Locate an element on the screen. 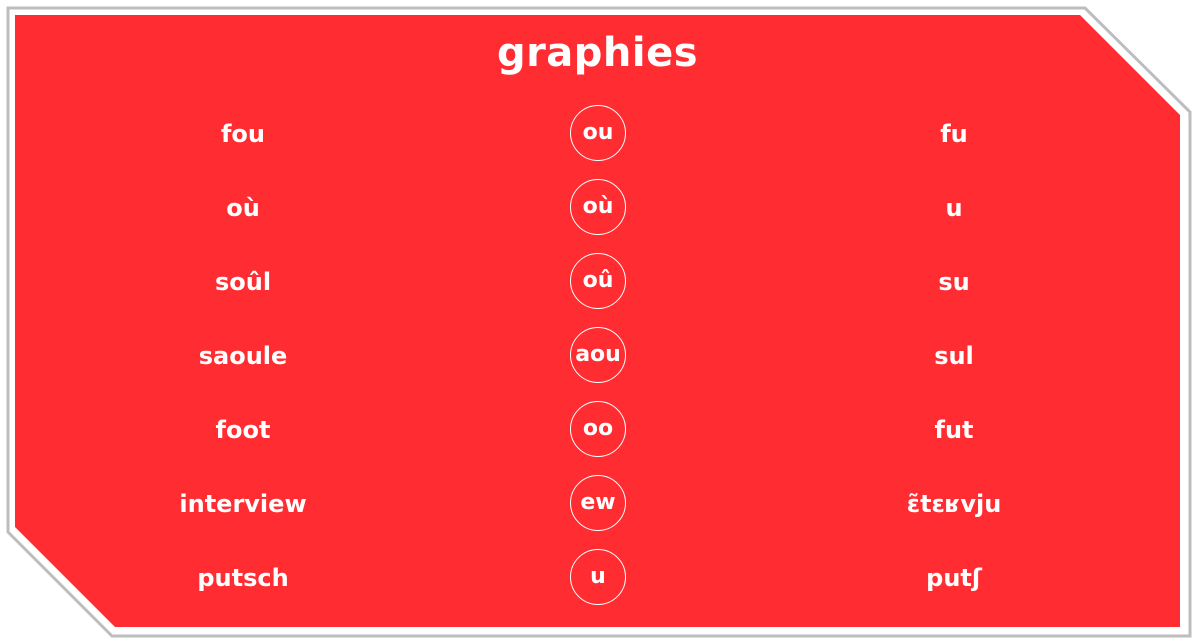 The width and height of the screenshot is (1195, 642). graphie-row: interview ew ɛ̃tɛʁvju is located at coordinates (597, 504).